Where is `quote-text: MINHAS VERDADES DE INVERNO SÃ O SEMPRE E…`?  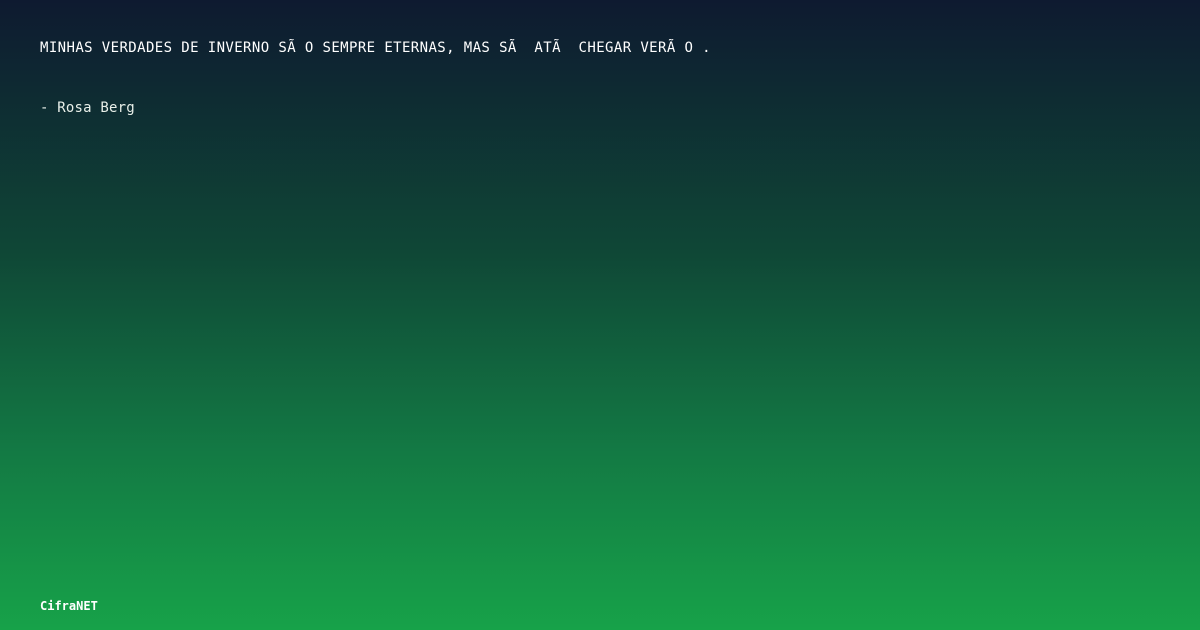 quote-text: MINHAS VERDADES DE INVERNO SÃ O SEMPRE E… is located at coordinates (375, 48).